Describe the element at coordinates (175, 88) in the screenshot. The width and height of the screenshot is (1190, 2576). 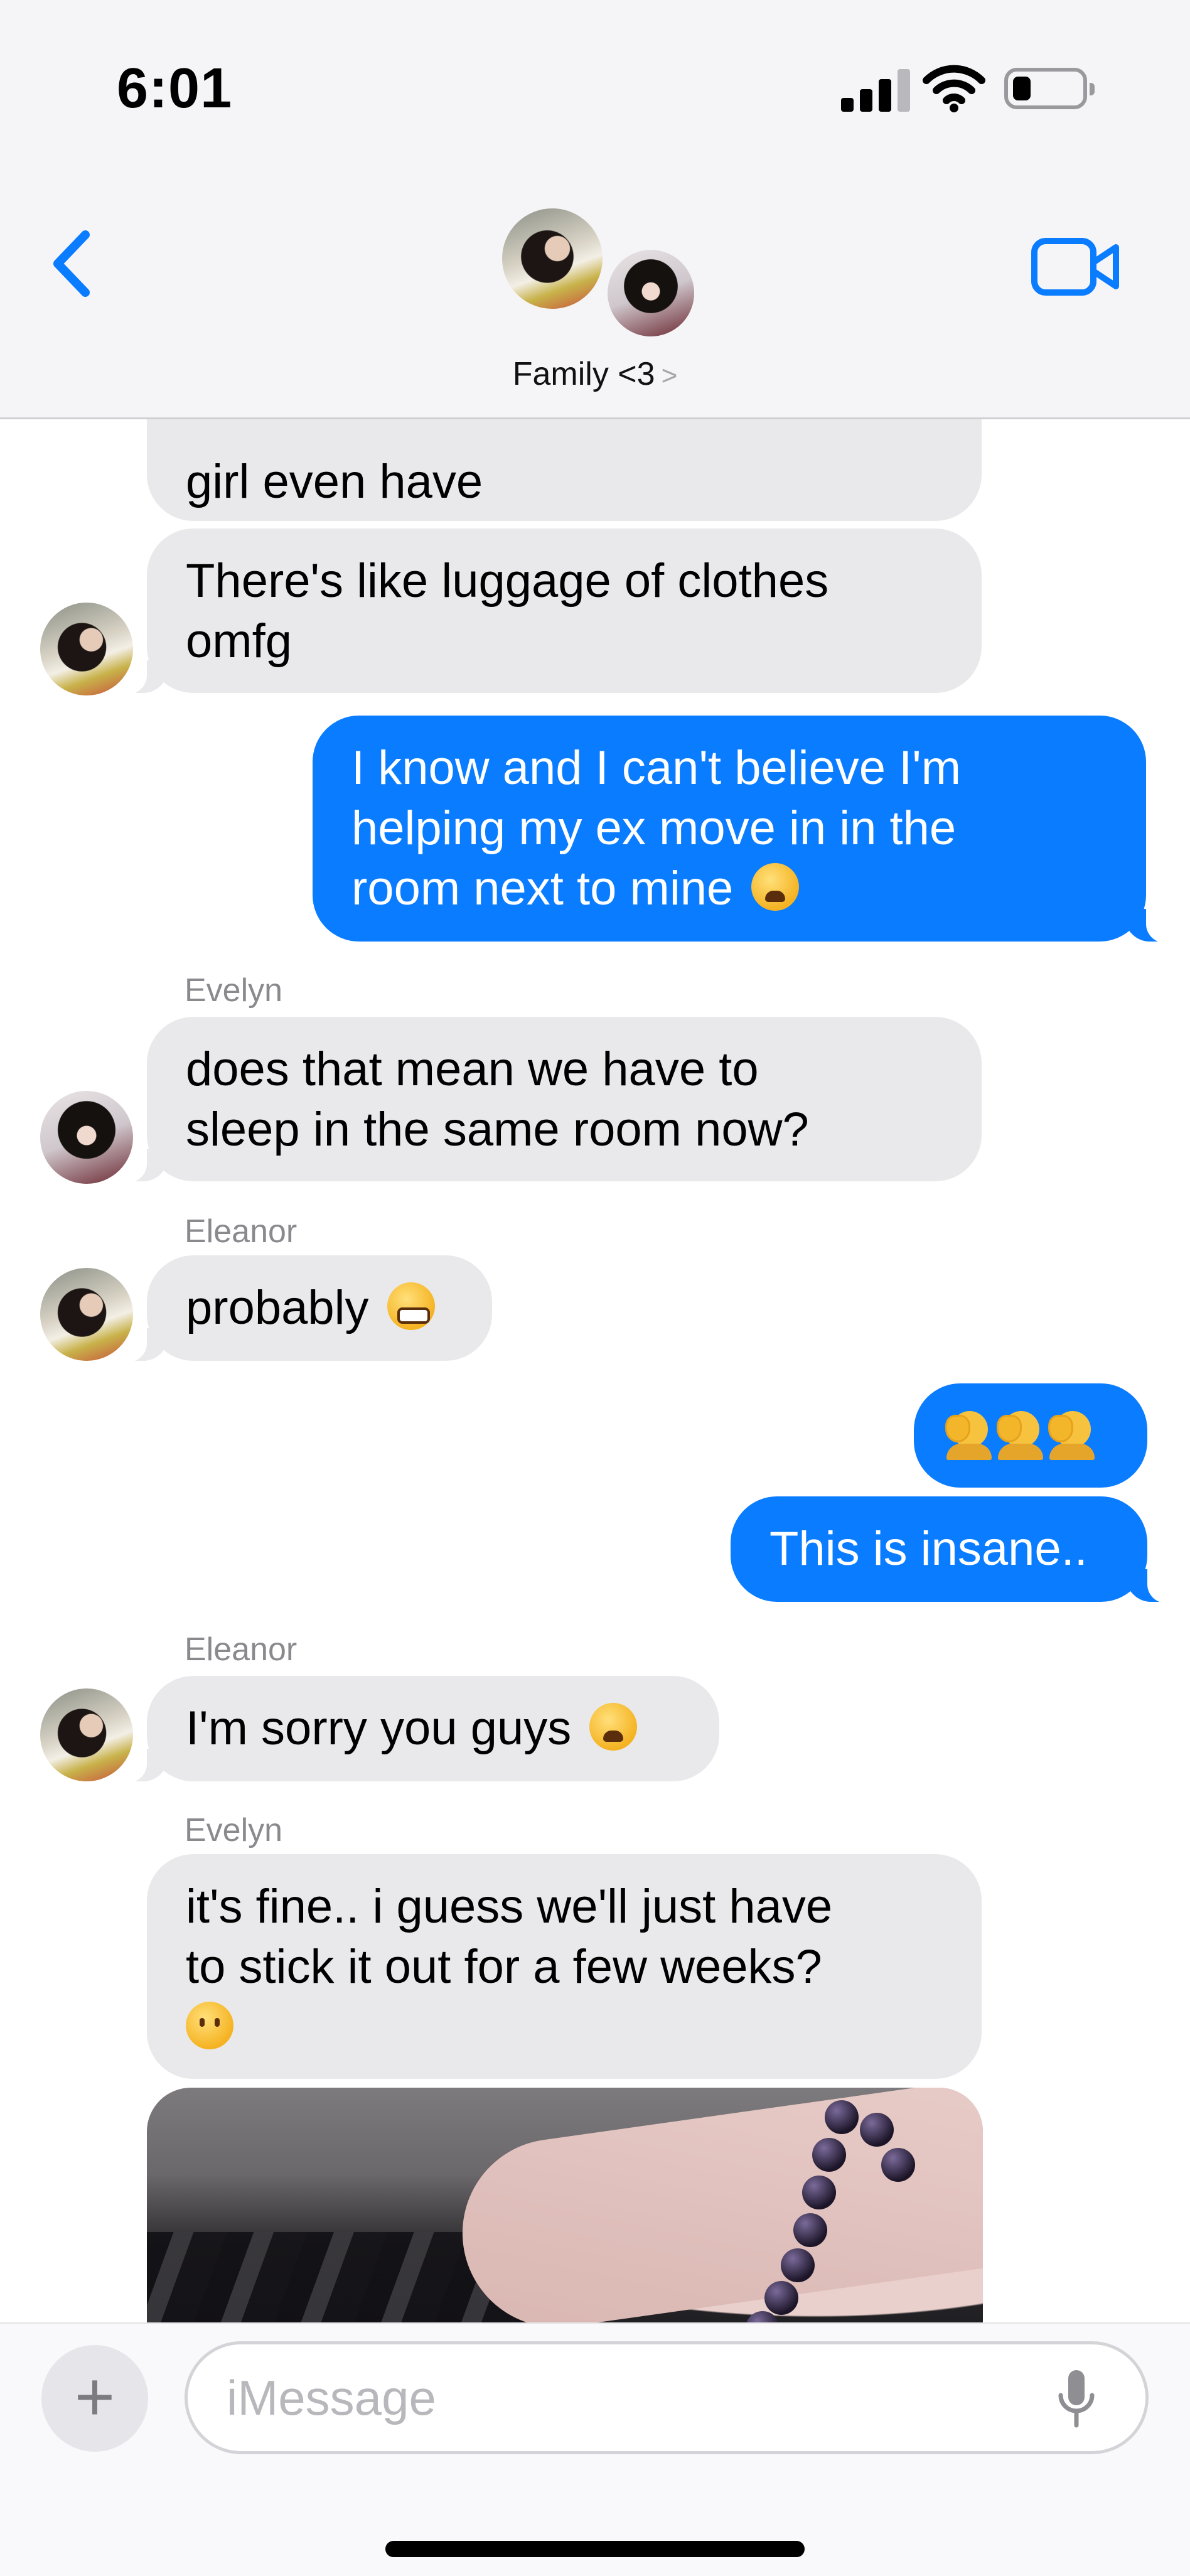
I see `status-time: 6:01` at that location.